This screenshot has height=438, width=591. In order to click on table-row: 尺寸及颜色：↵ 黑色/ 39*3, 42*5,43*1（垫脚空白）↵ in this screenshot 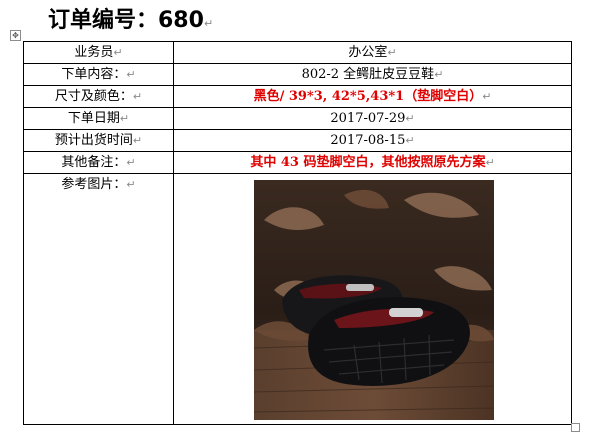, I will do `click(297, 96)`.